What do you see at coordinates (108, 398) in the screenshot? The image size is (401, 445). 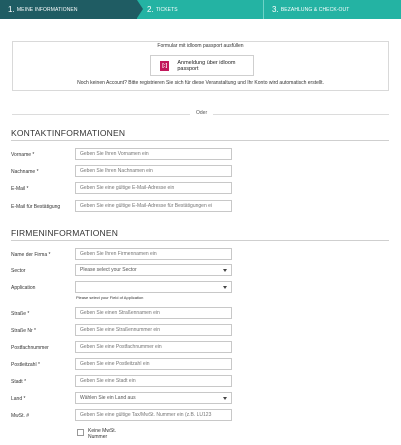 I see `country-select-value: Wählen Sie ein Land aus` at bounding box center [108, 398].